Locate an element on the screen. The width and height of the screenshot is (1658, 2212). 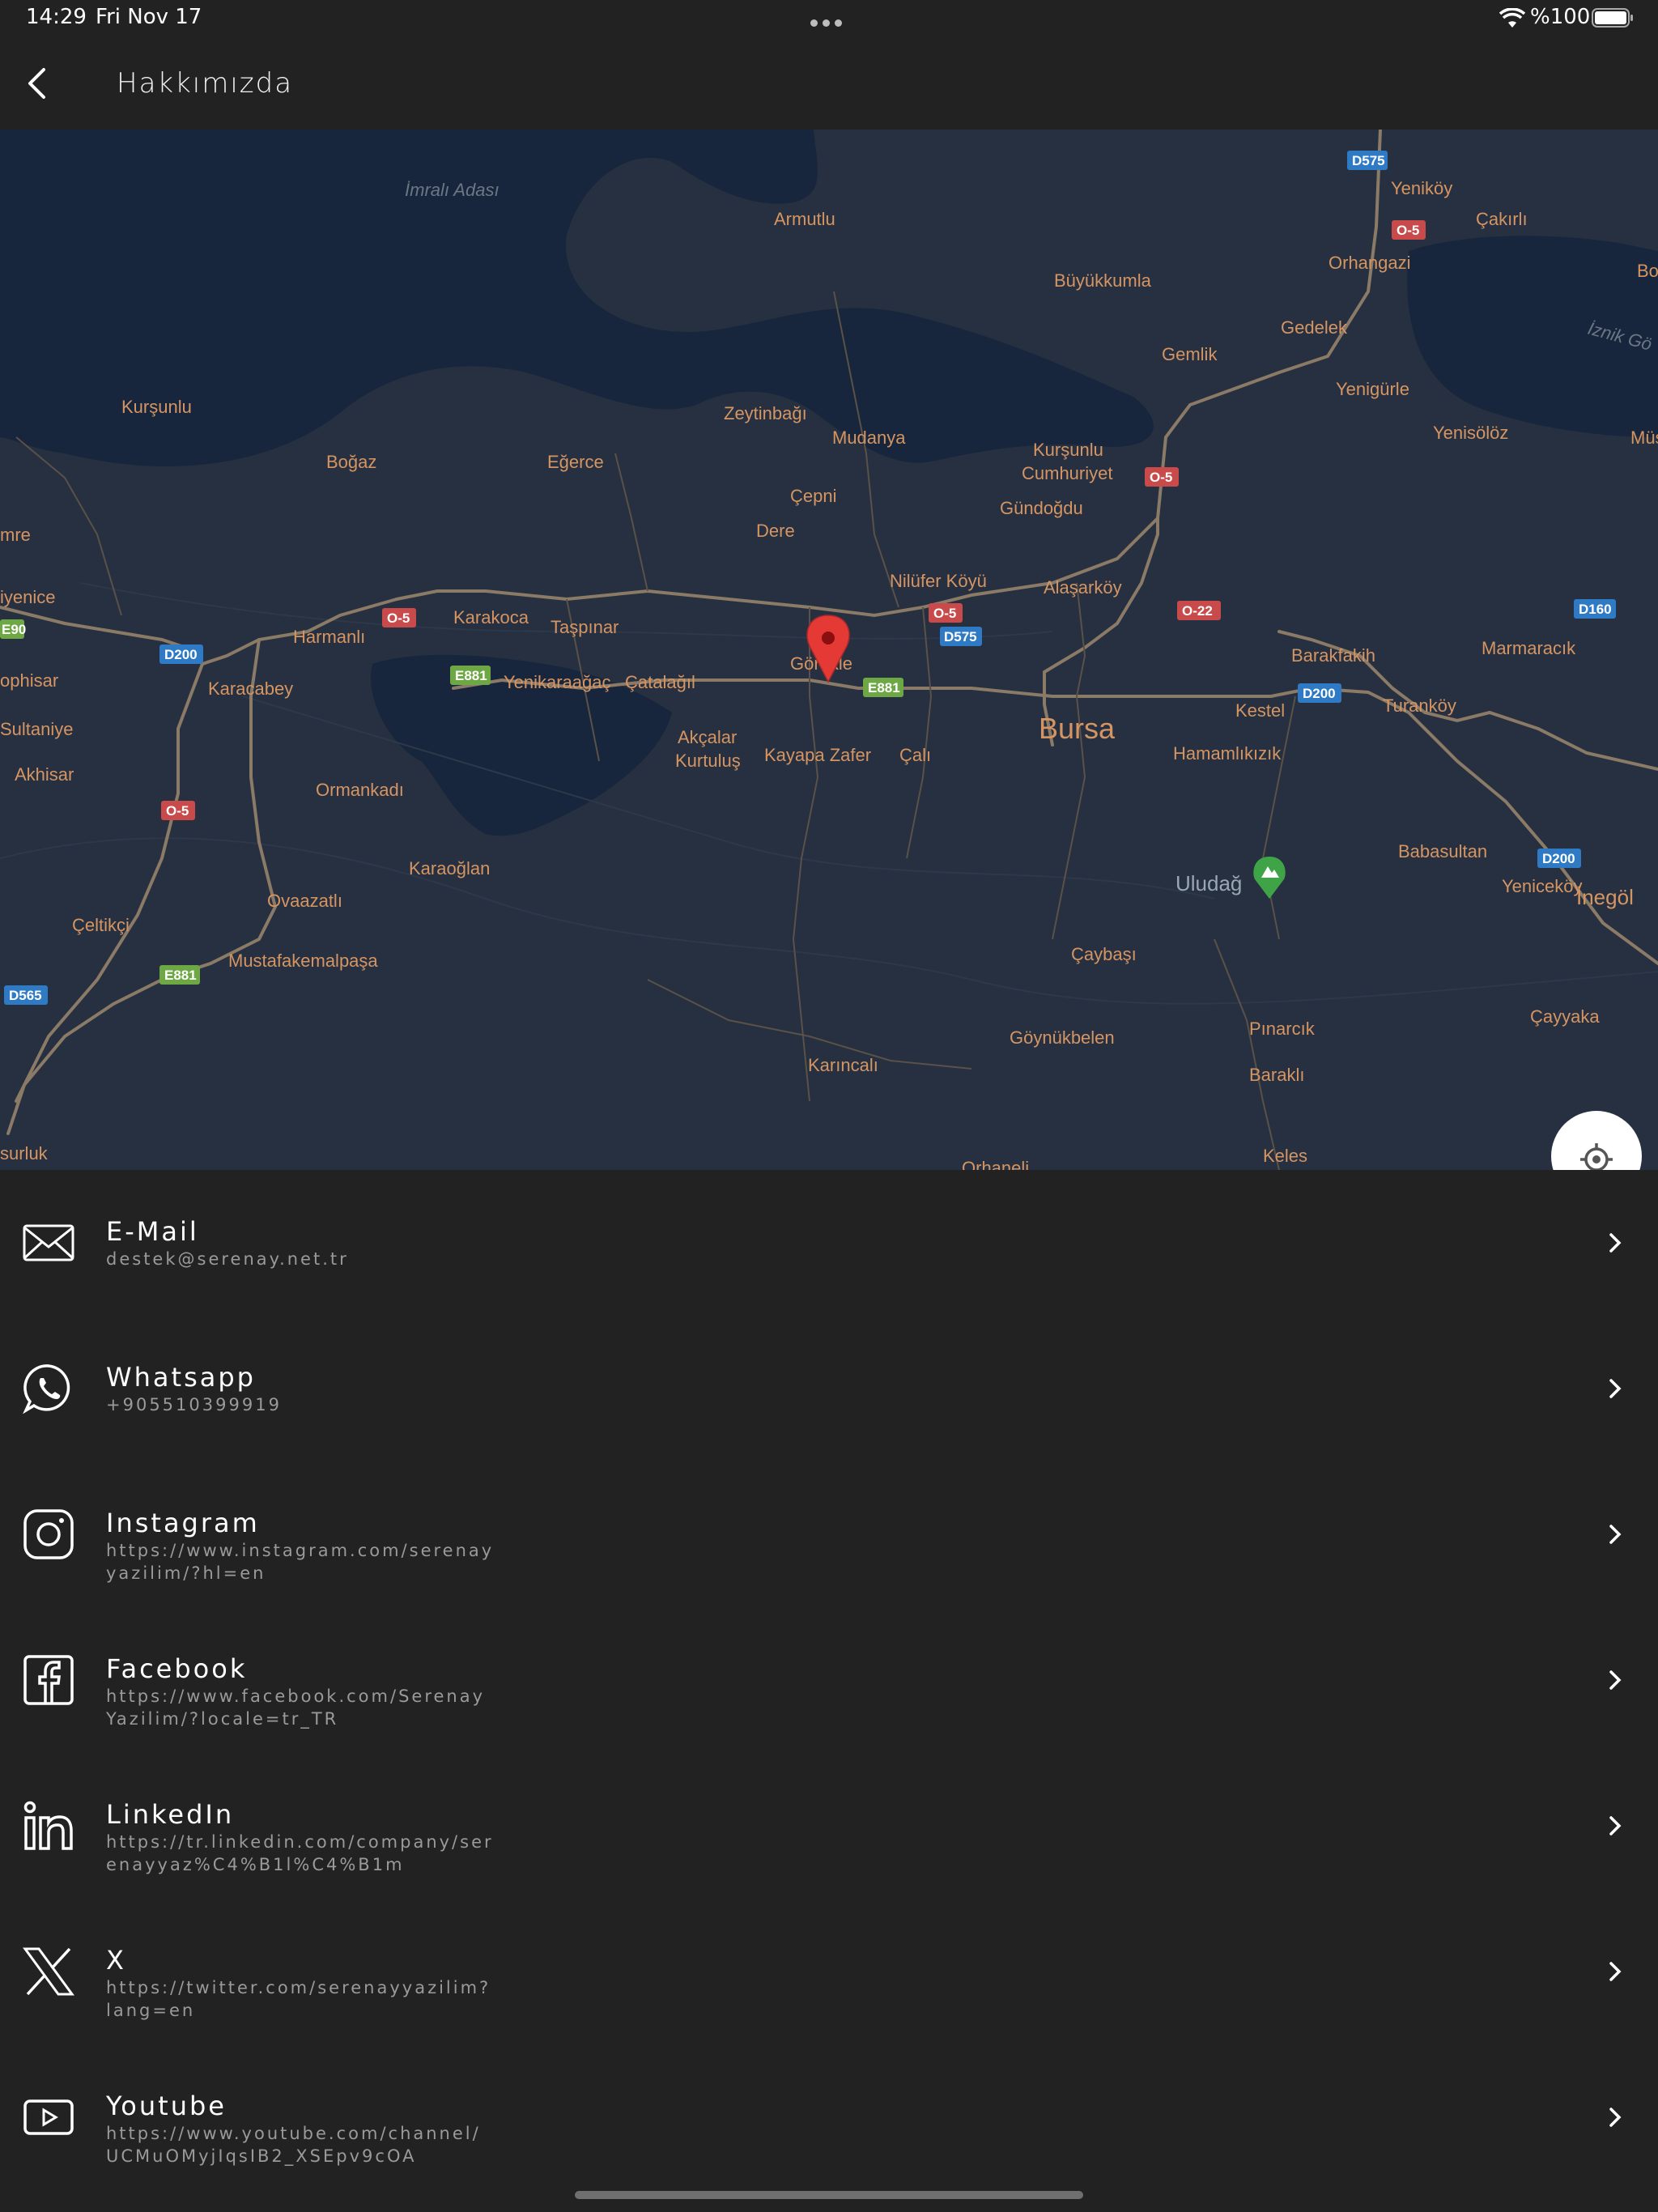
map-label: Çaybaşı is located at coordinates (1104, 954).